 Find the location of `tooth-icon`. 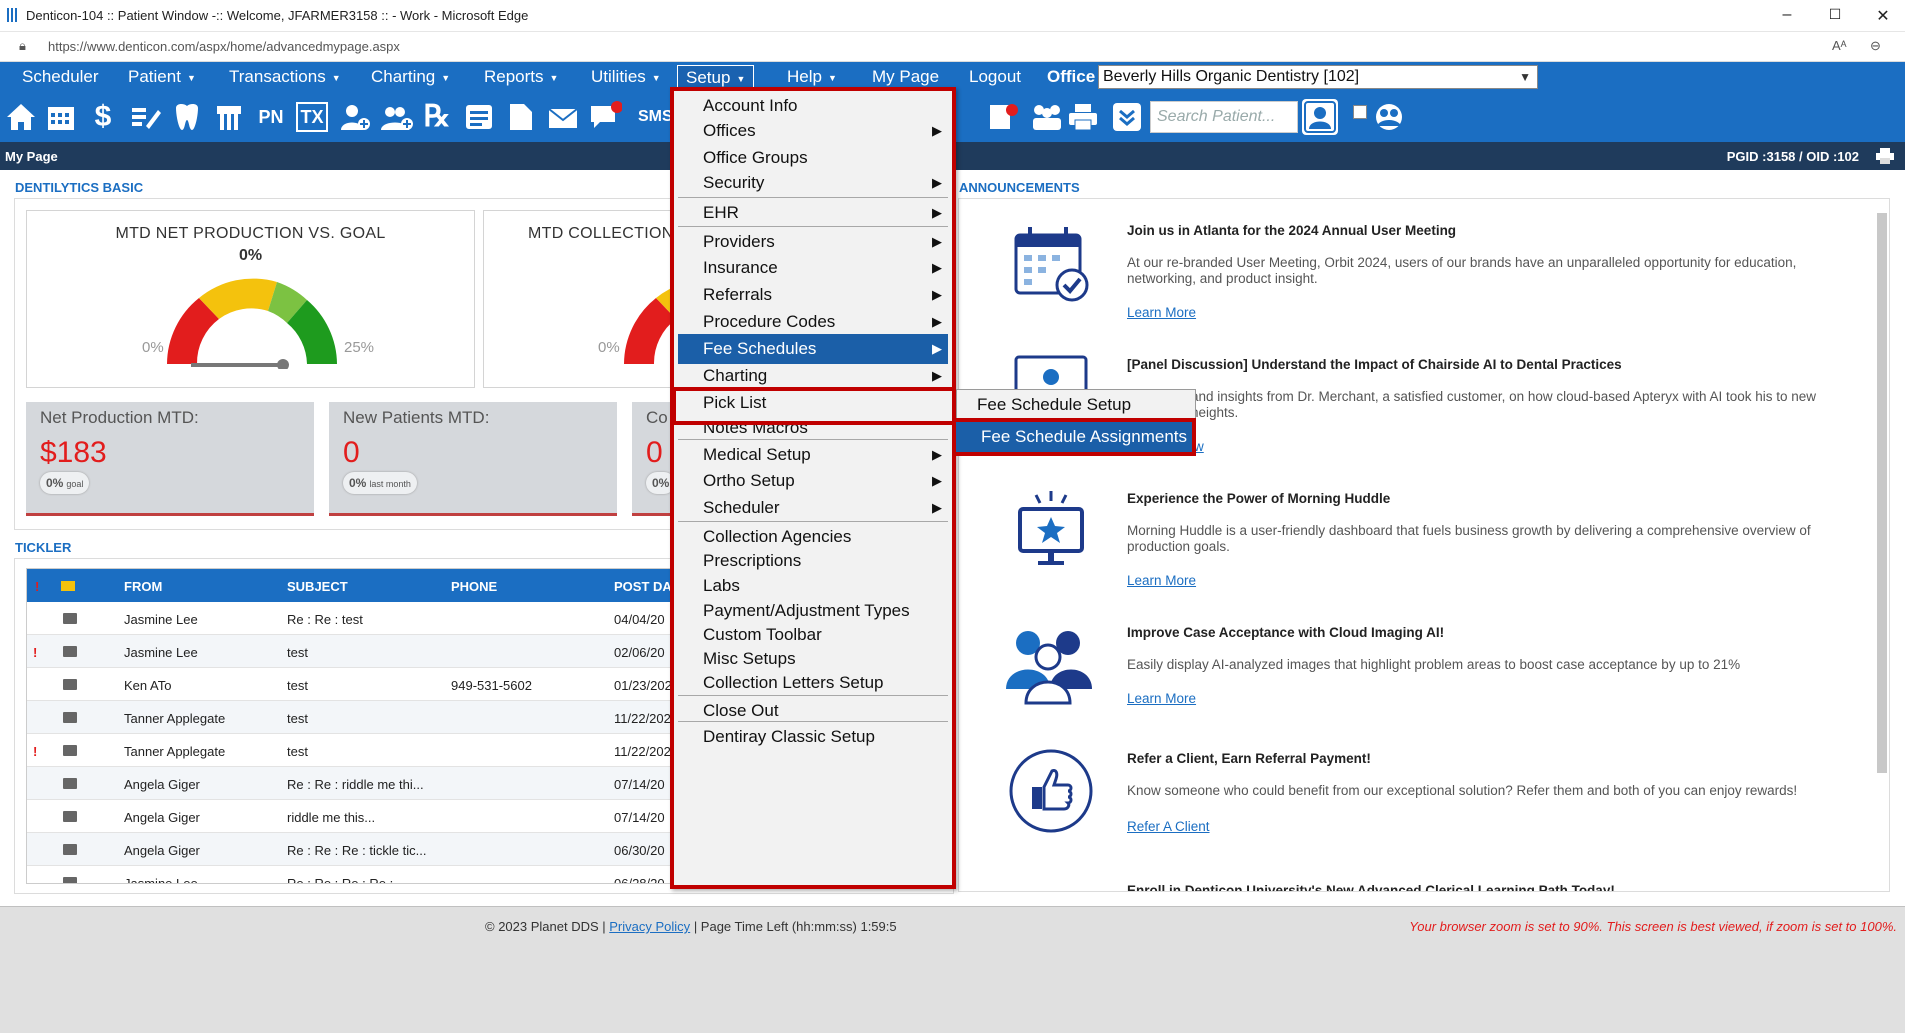

tooth-icon is located at coordinates (187, 117).